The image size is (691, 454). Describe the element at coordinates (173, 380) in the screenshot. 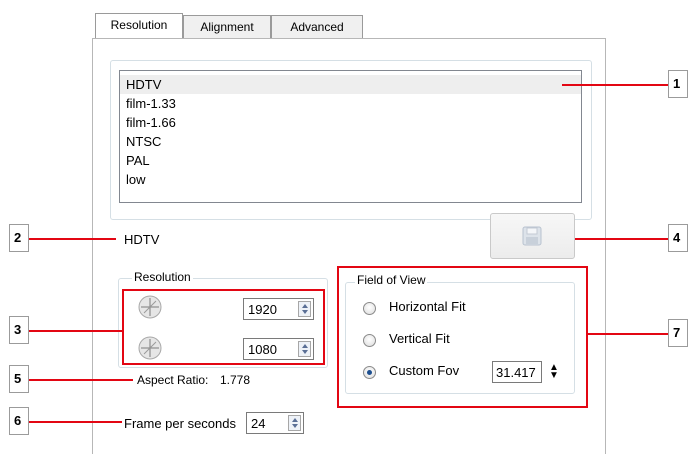

I see `aspect-ratio-label: Aspect Ratio:` at that location.